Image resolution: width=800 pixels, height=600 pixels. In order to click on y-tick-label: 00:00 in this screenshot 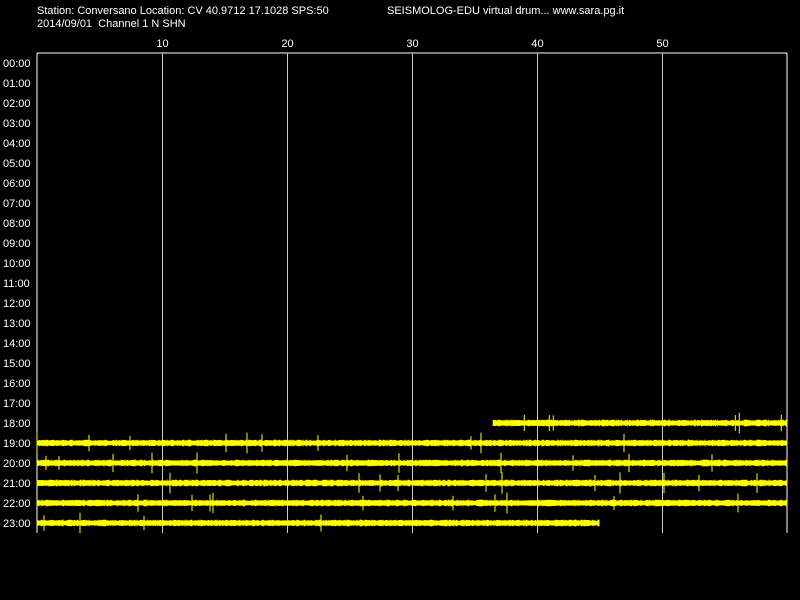, I will do `click(17, 64)`.